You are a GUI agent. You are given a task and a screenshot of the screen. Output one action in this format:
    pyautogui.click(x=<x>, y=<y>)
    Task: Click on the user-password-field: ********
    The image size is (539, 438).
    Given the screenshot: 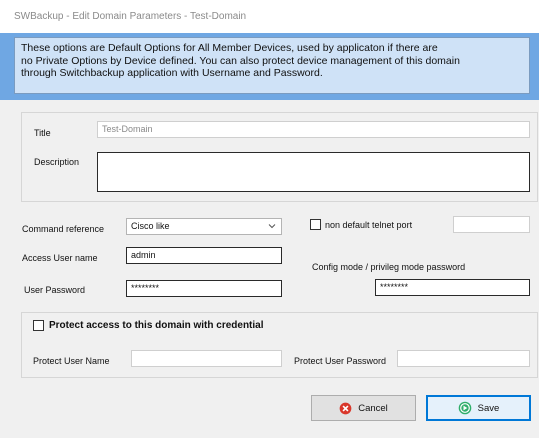 What is the action you would take?
    pyautogui.click(x=204, y=288)
    